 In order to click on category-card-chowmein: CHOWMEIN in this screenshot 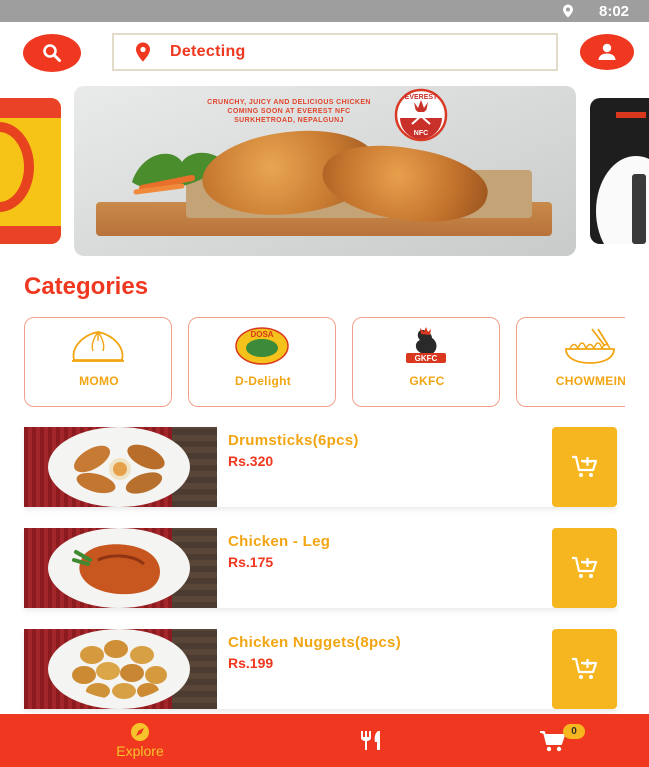, I will do `click(570, 362)`.